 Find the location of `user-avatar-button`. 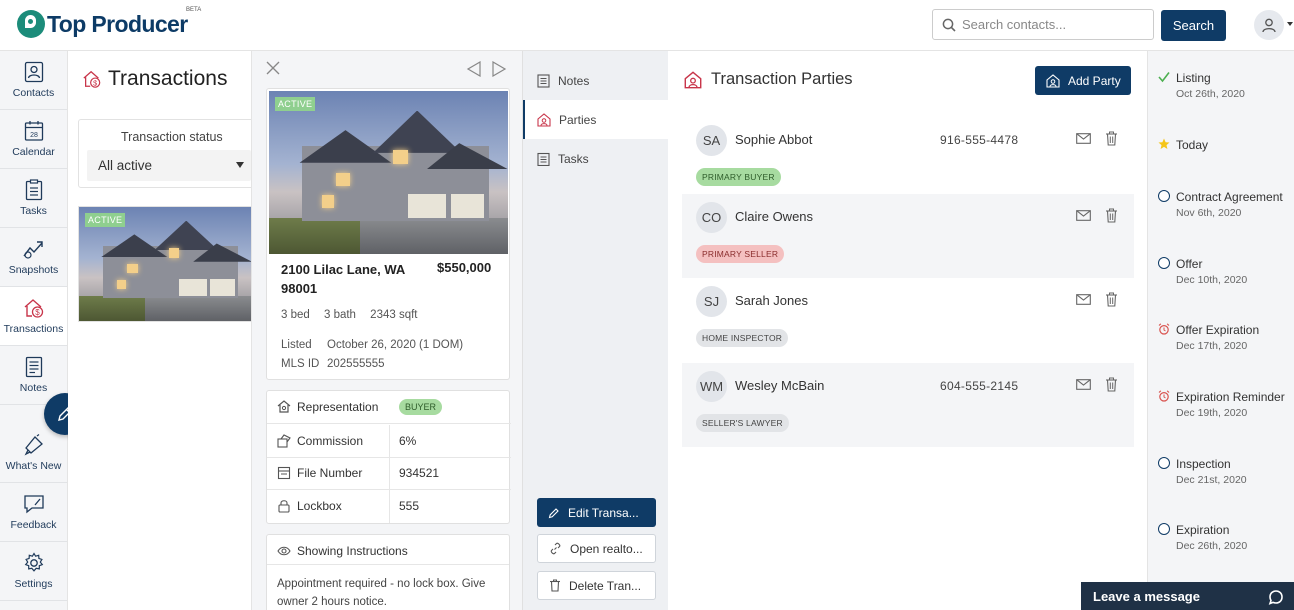

user-avatar-button is located at coordinates (1269, 25).